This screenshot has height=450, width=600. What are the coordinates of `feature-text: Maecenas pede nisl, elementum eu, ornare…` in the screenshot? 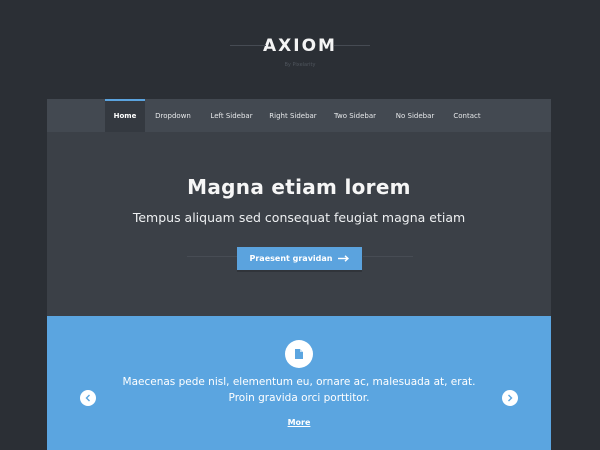 It's located at (299, 390).